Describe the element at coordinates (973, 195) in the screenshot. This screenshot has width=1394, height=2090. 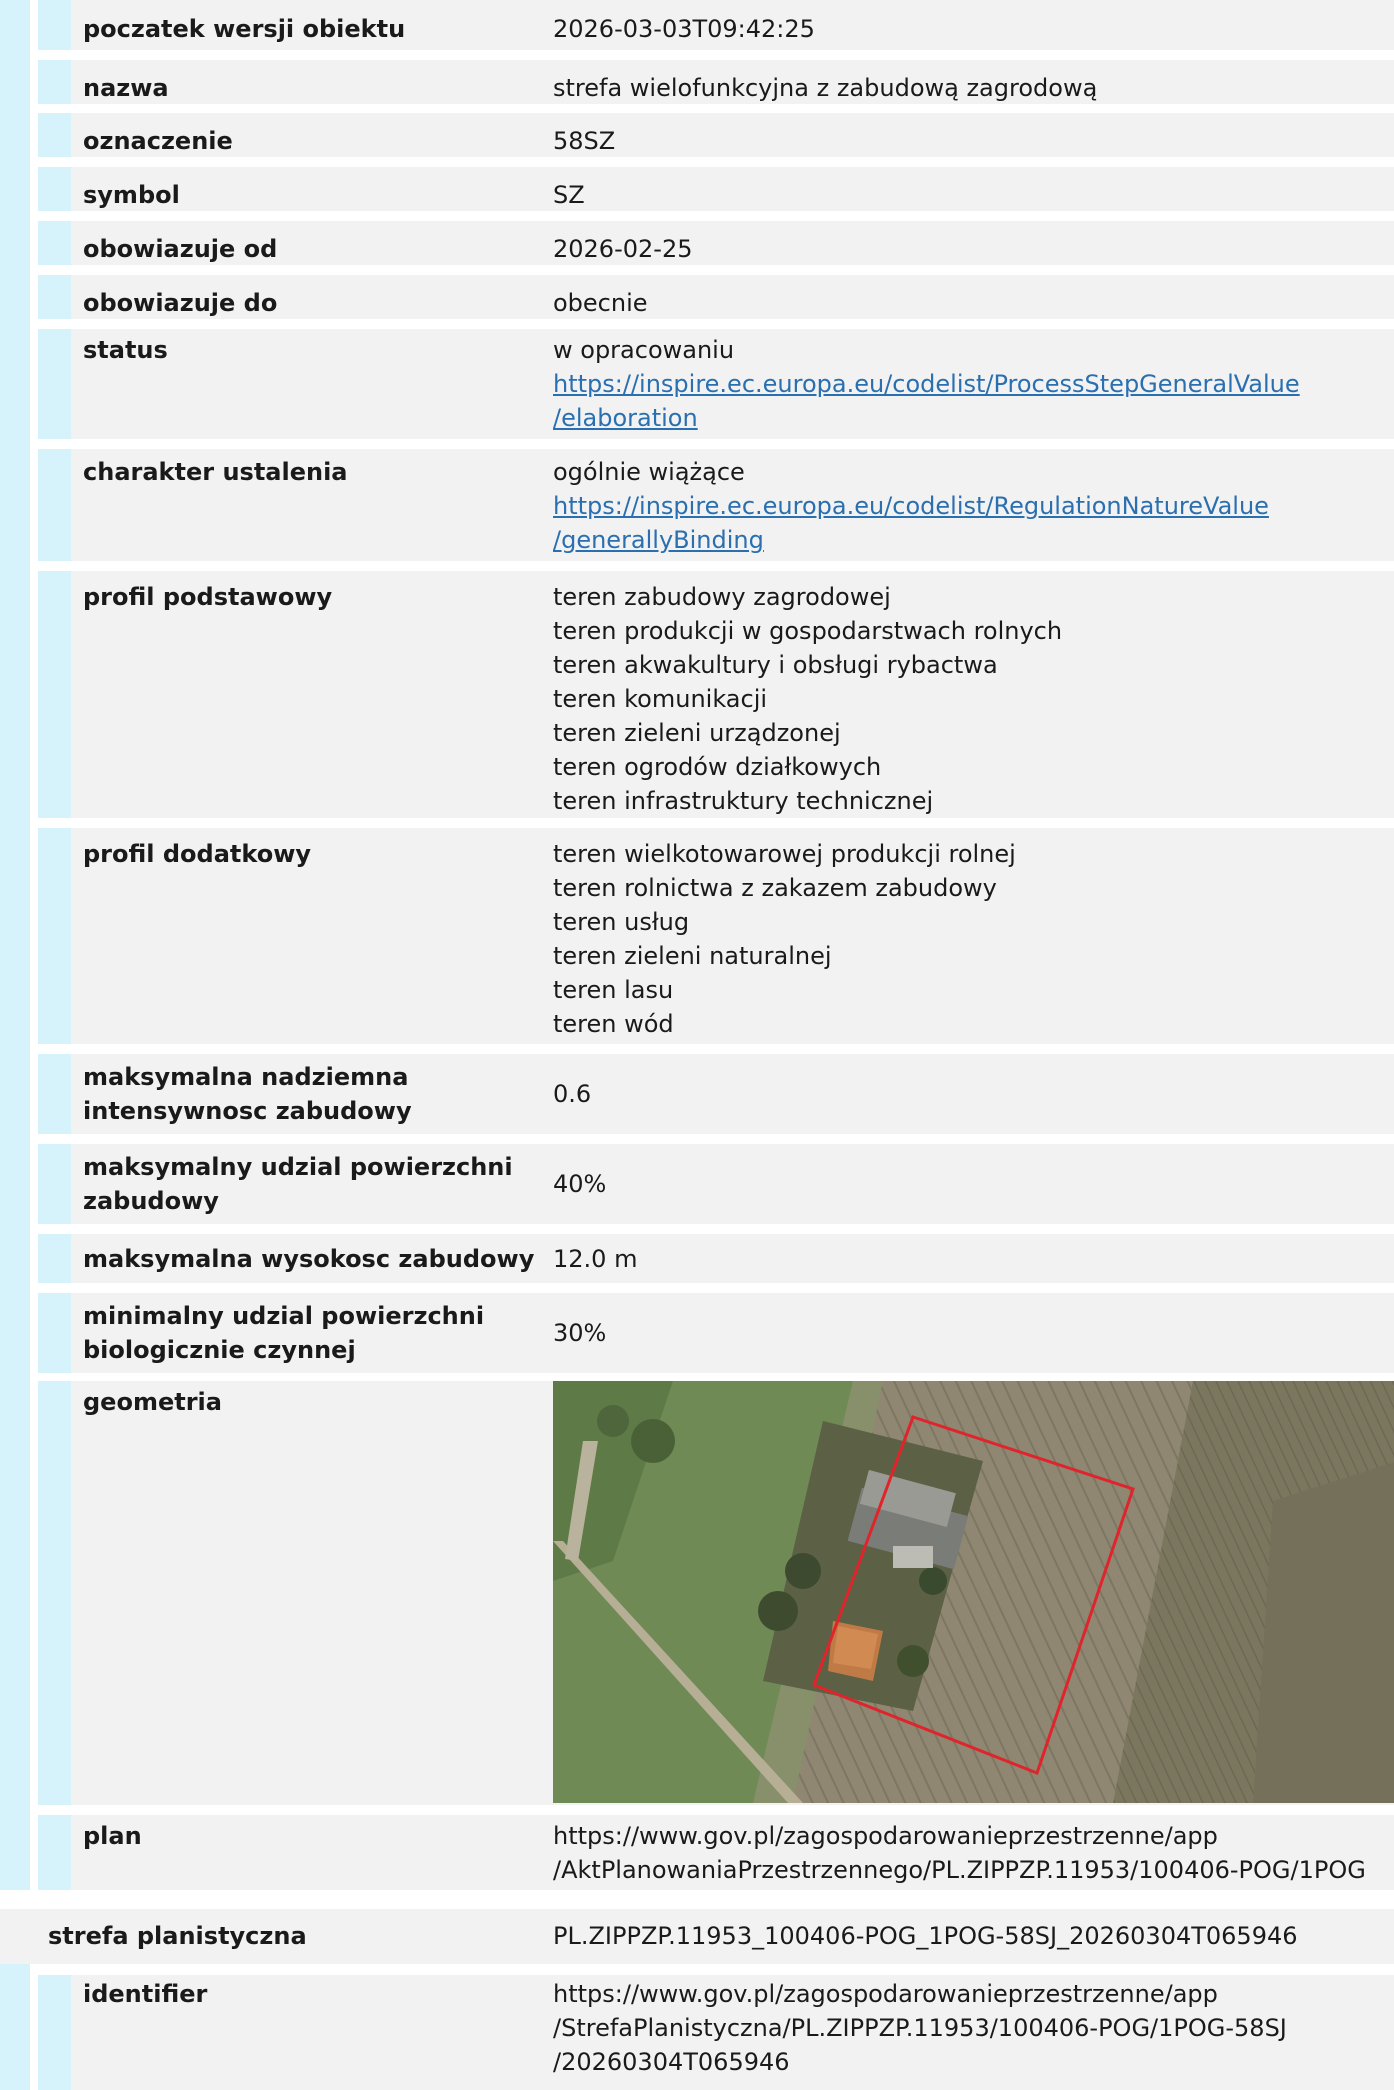
I see `row-value: SZ` at that location.